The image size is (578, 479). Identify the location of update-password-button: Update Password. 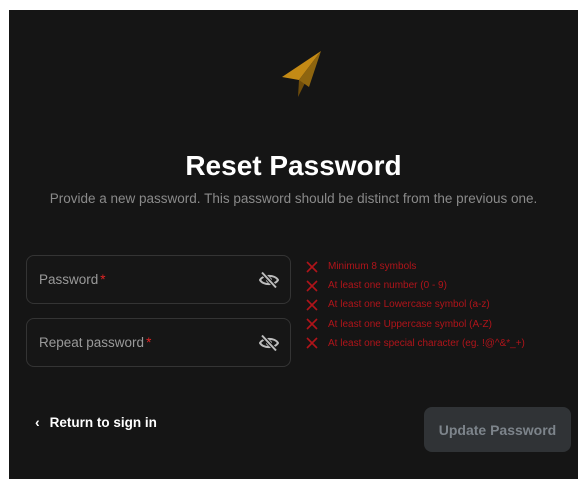
(497, 429).